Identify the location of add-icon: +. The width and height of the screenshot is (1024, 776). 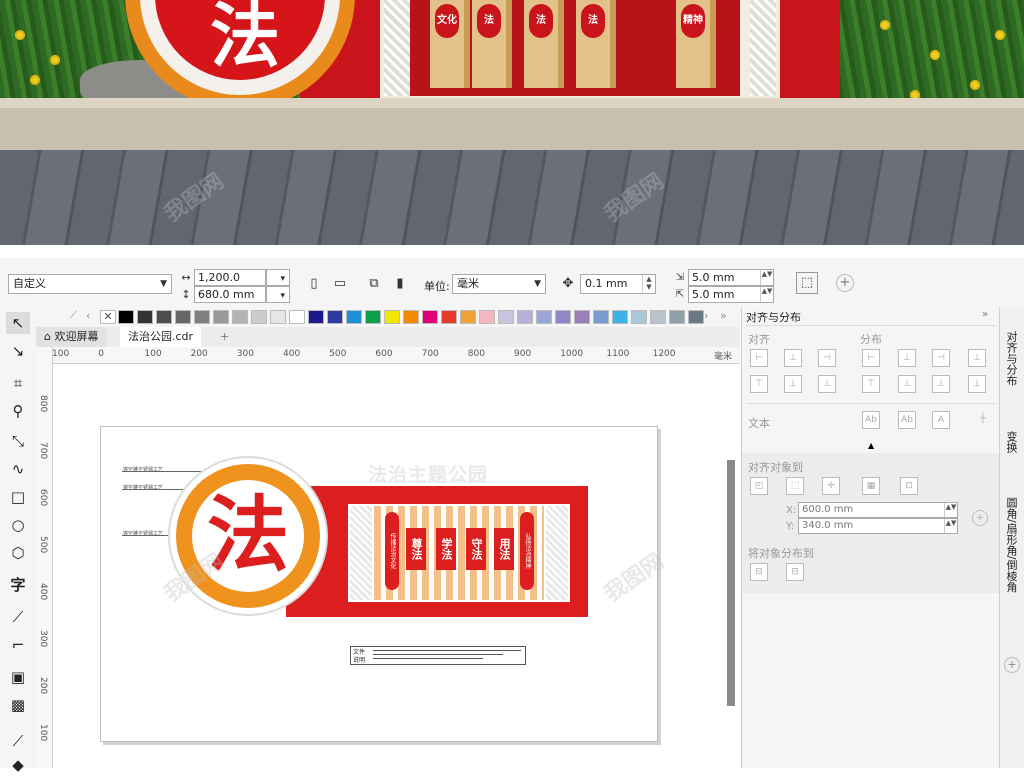
(845, 283).